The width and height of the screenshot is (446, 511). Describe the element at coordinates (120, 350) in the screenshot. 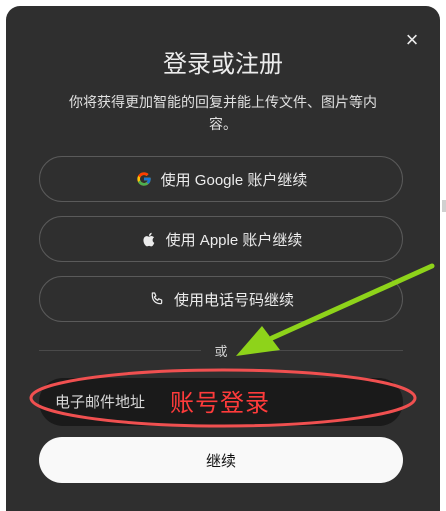

I see `divider-line-left` at that location.